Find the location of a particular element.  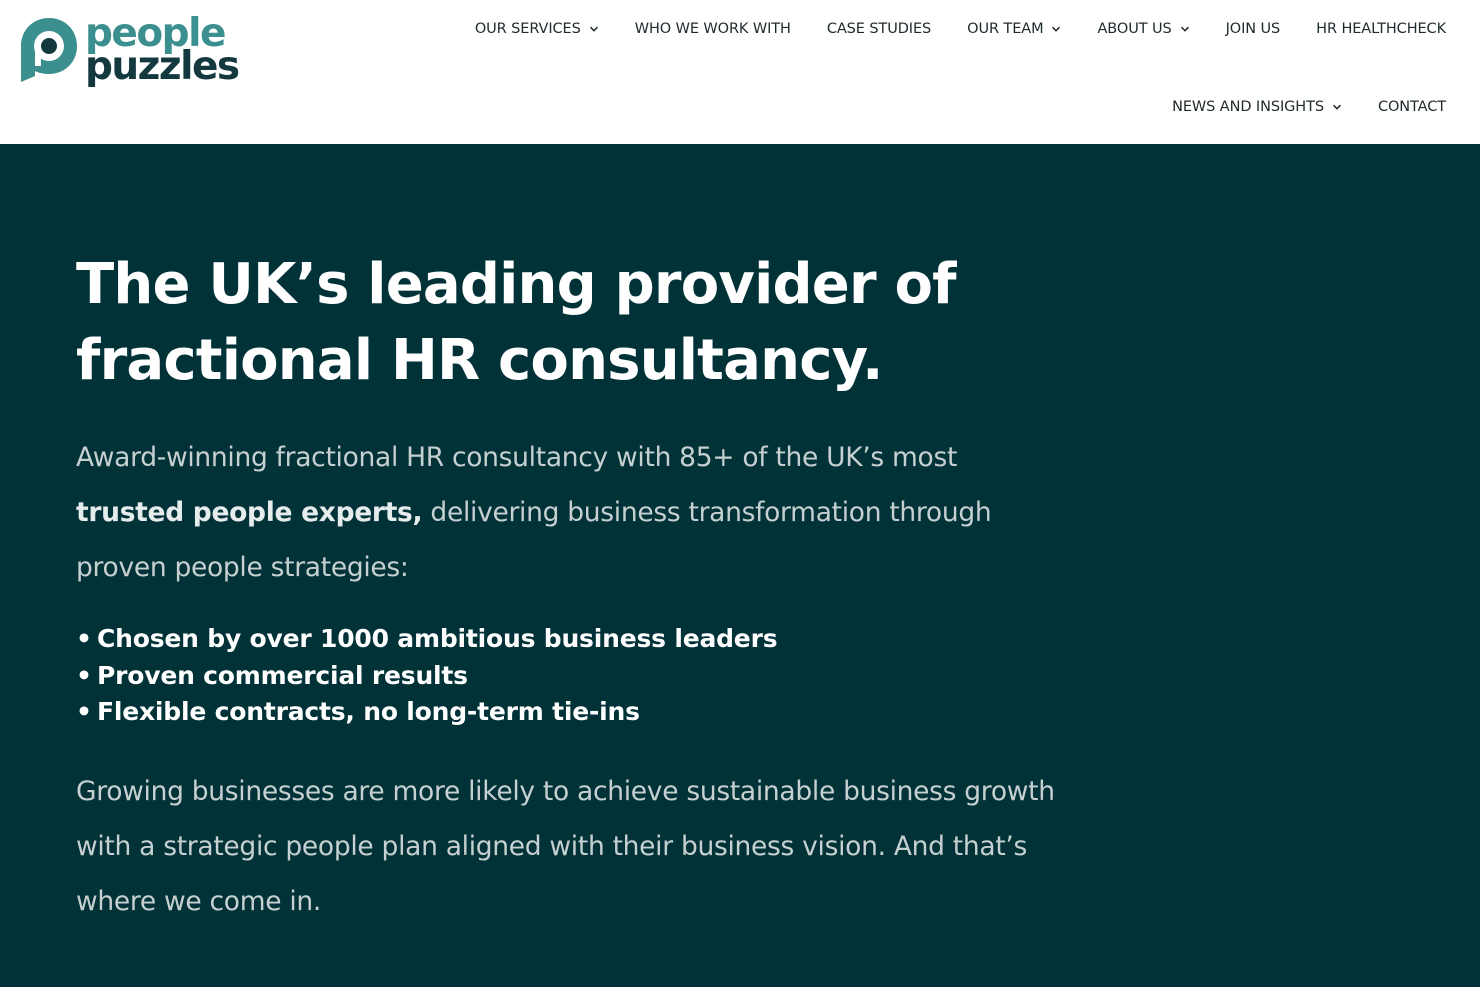

hero-heading-line-2: fractional HR consultancy. is located at coordinates (479, 360).